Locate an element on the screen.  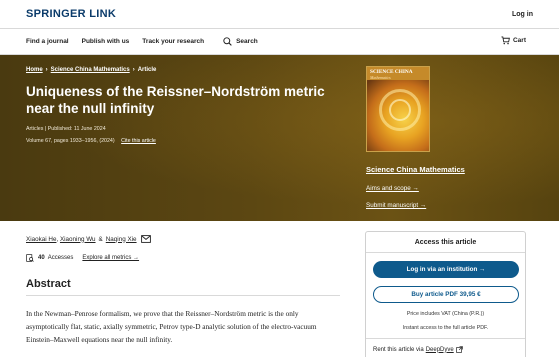
nav-publish: Publish with us is located at coordinates (106, 41).